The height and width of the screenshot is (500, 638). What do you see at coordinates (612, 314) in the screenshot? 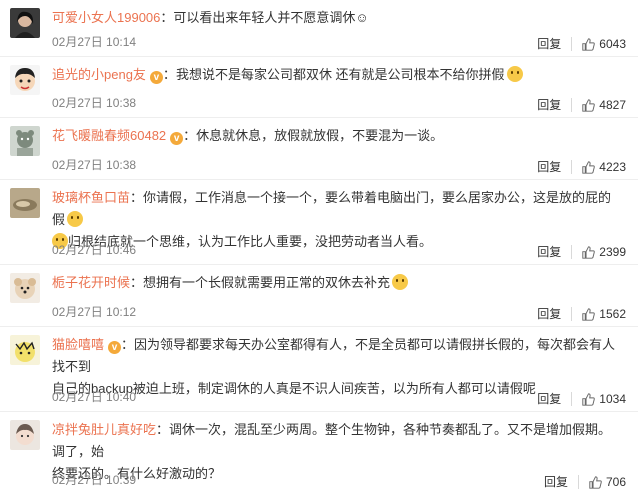
I see `like-count: 1562` at bounding box center [612, 314].